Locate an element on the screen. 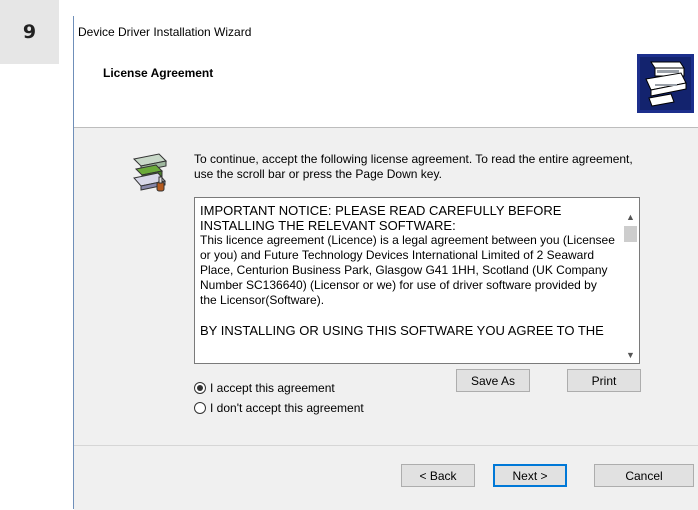 The height and width of the screenshot is (510, 698). save-as-button: Save As is located at coordinates (493, 380).